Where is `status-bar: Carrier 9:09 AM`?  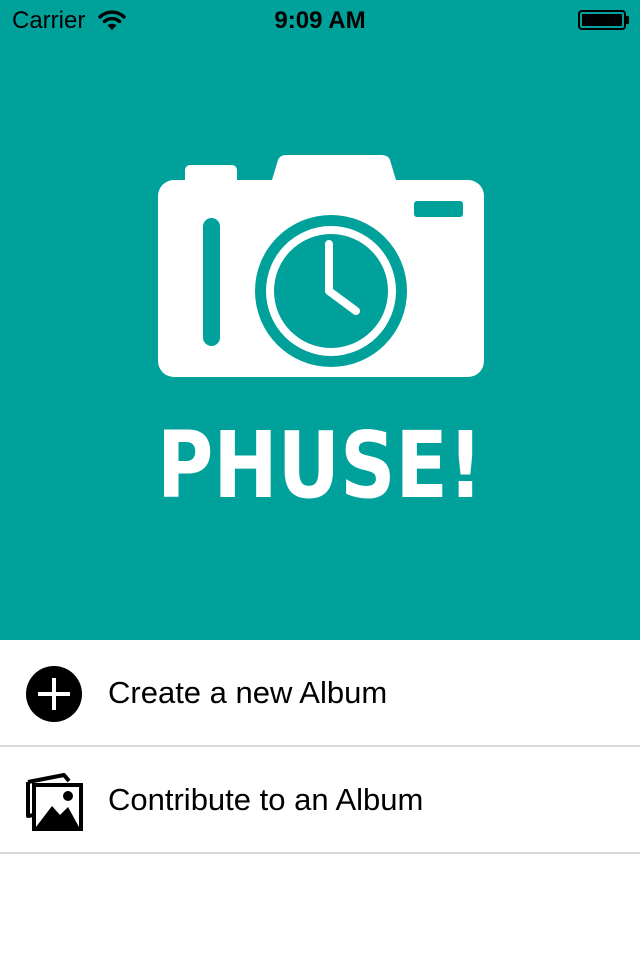 status-bar: Carrier 9:09 AM is located at coordinates (320, 20).